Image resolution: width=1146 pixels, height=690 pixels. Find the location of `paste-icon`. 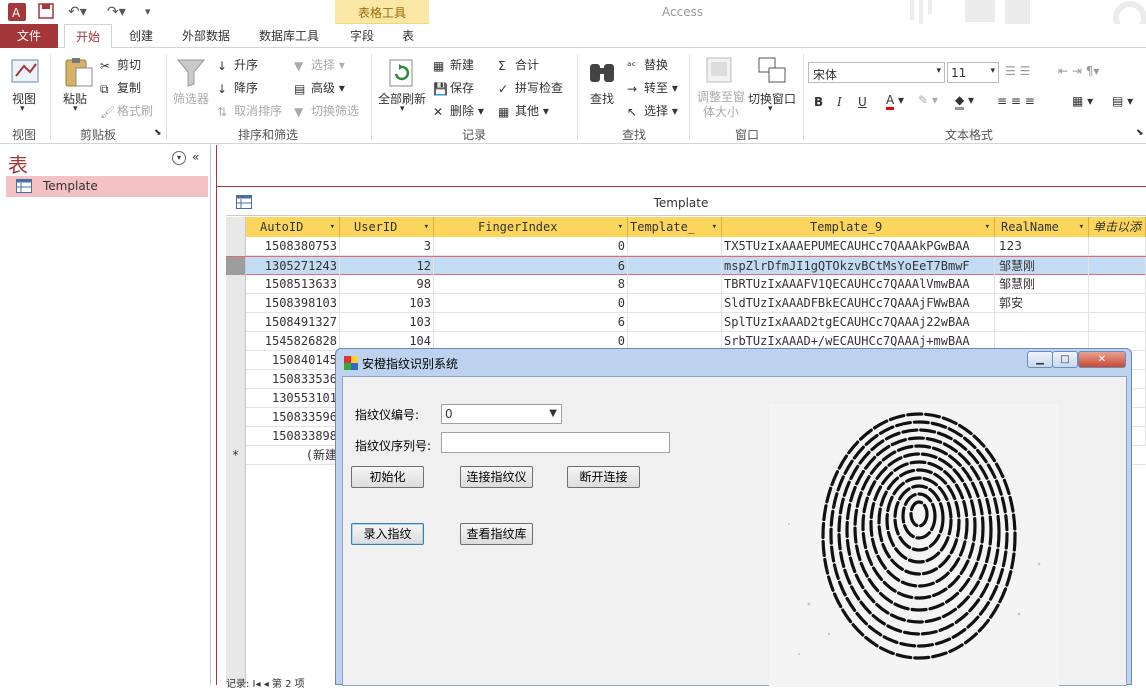

paste-icon is located at coordinates (78, 73).